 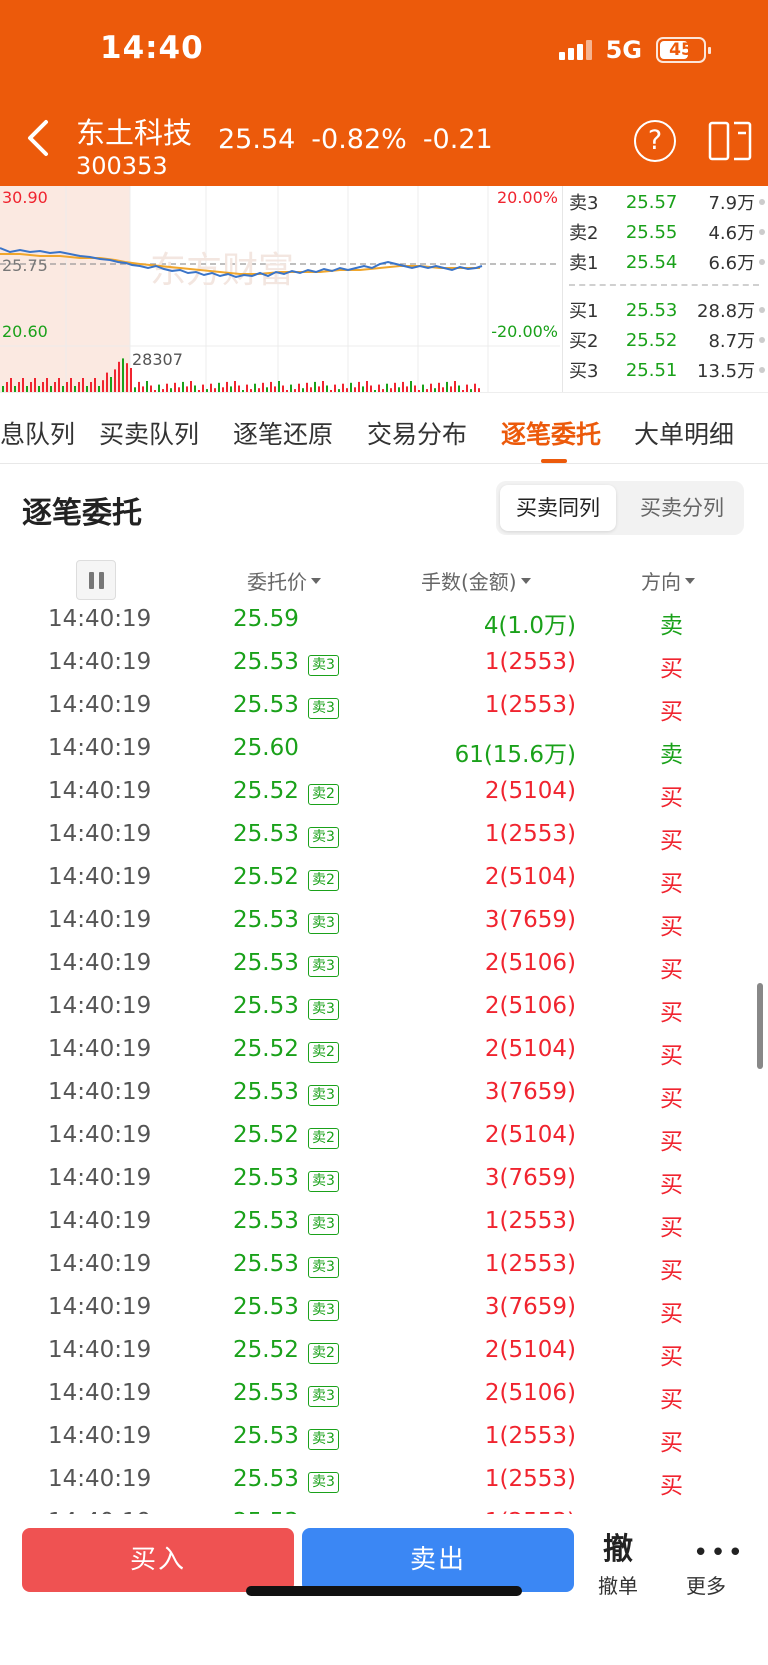 What do you see at coordinates (96, 580) in the screenshot?
I see `pause-icon` at bounding box center [96, 580].